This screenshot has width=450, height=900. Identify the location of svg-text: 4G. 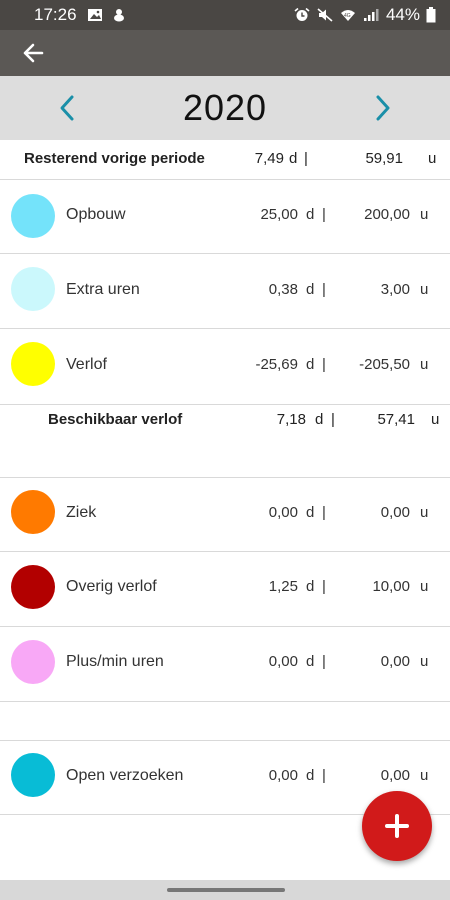
(347, 16).